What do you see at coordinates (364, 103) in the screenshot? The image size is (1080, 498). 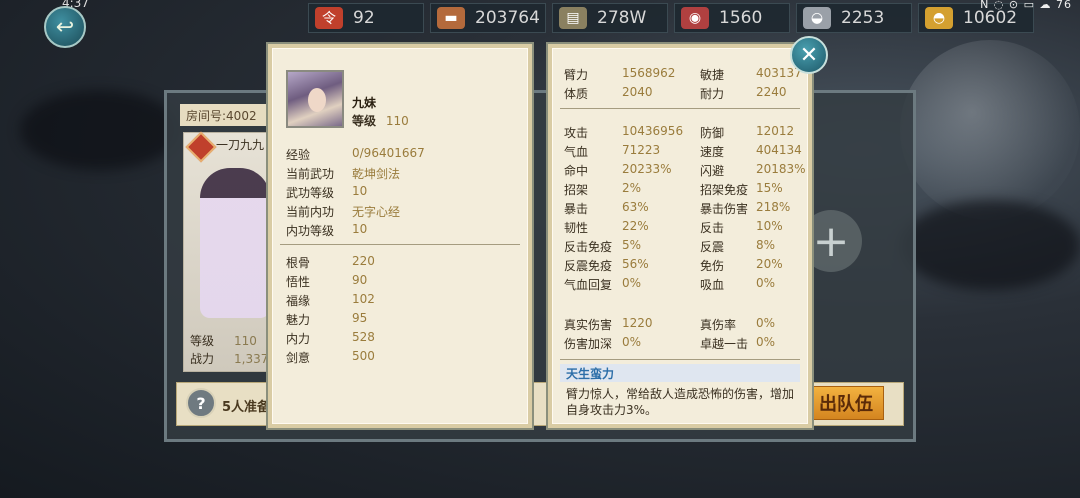 I see `character-name: 九妹` at bounding box center [364, 103].